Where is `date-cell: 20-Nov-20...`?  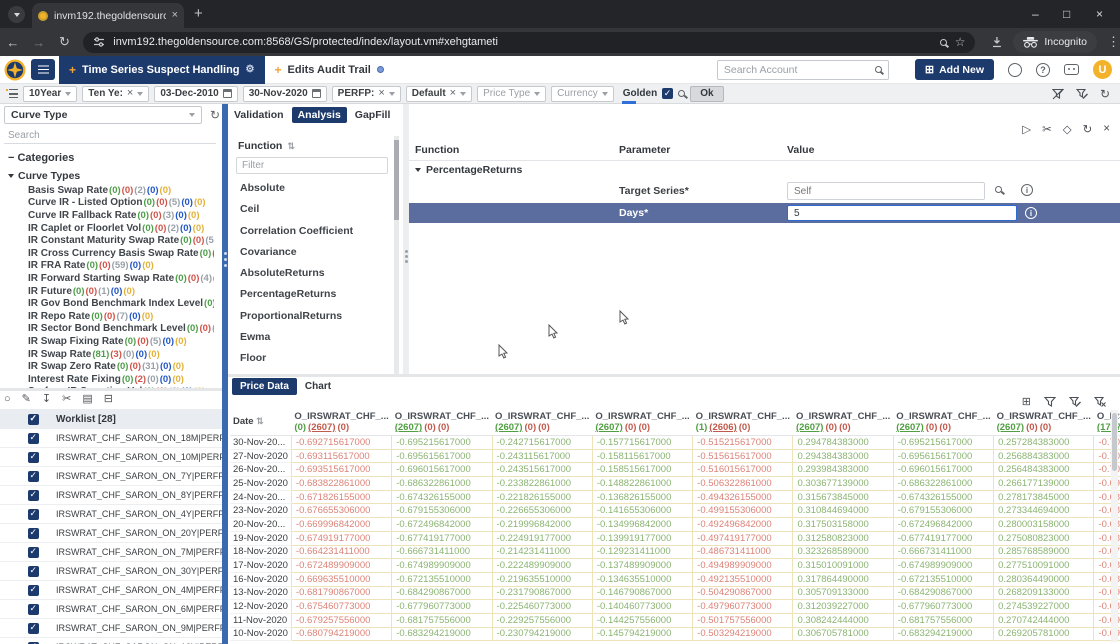
date-cell: 20-Nov-20... is located at coordinates (261, 524).